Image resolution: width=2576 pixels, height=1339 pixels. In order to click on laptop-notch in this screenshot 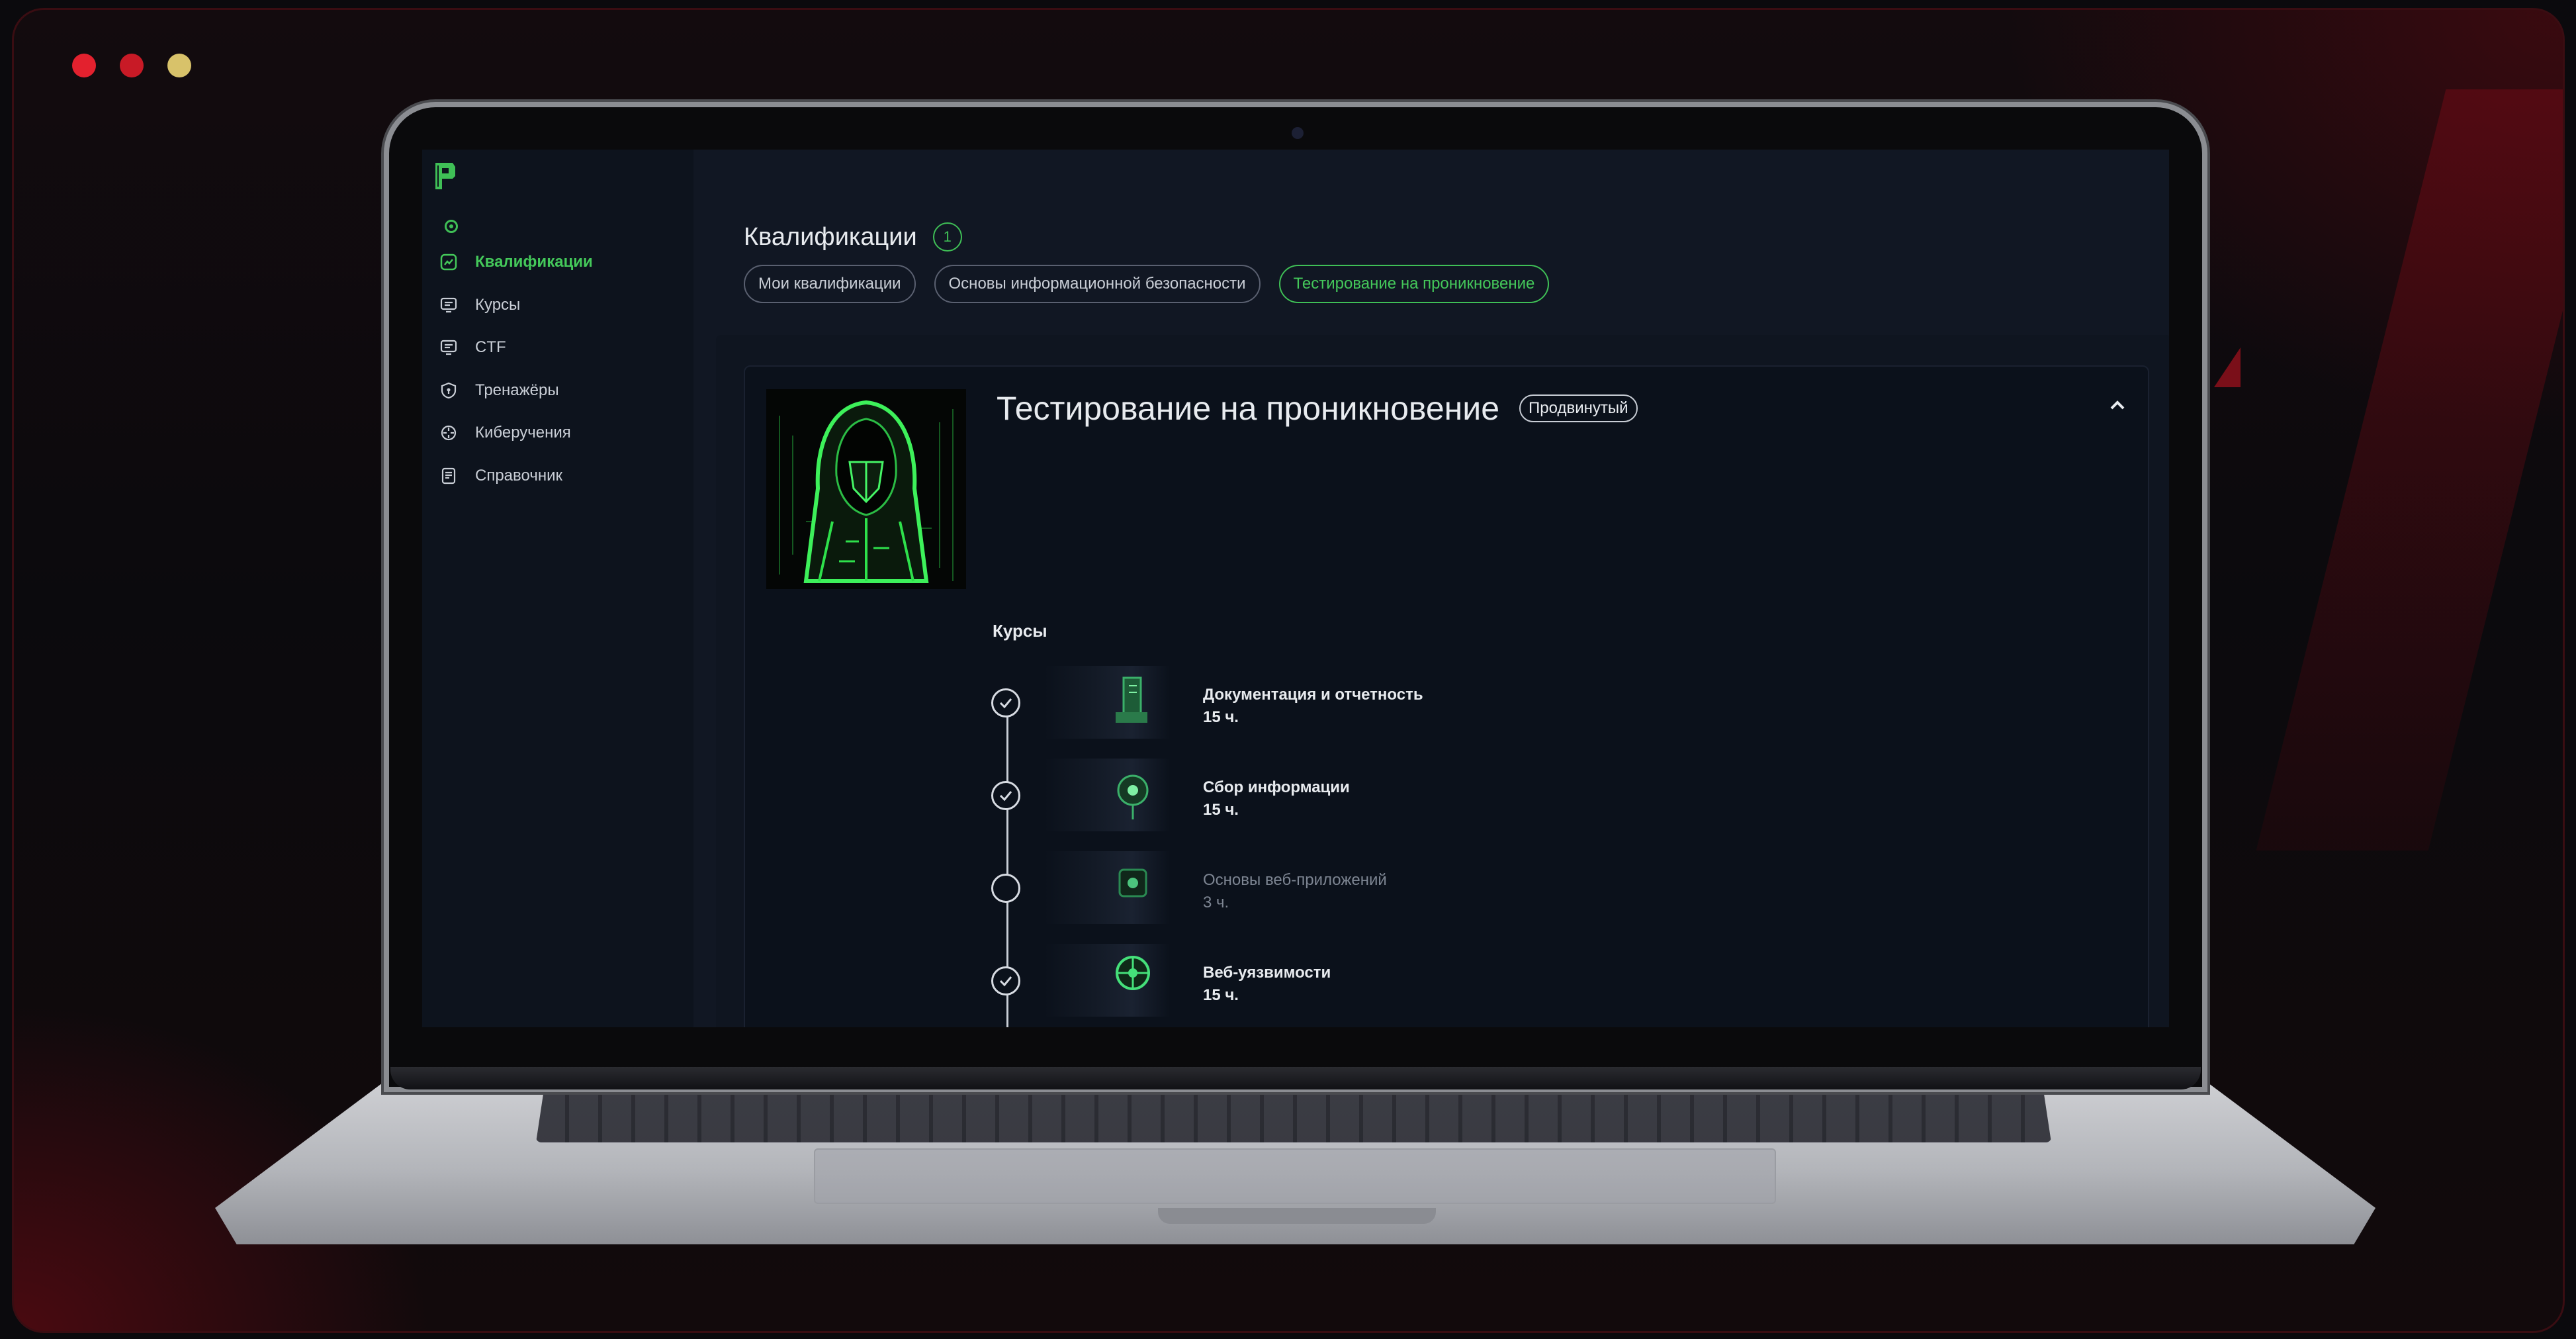, I will do `click(1297, 1216)`.